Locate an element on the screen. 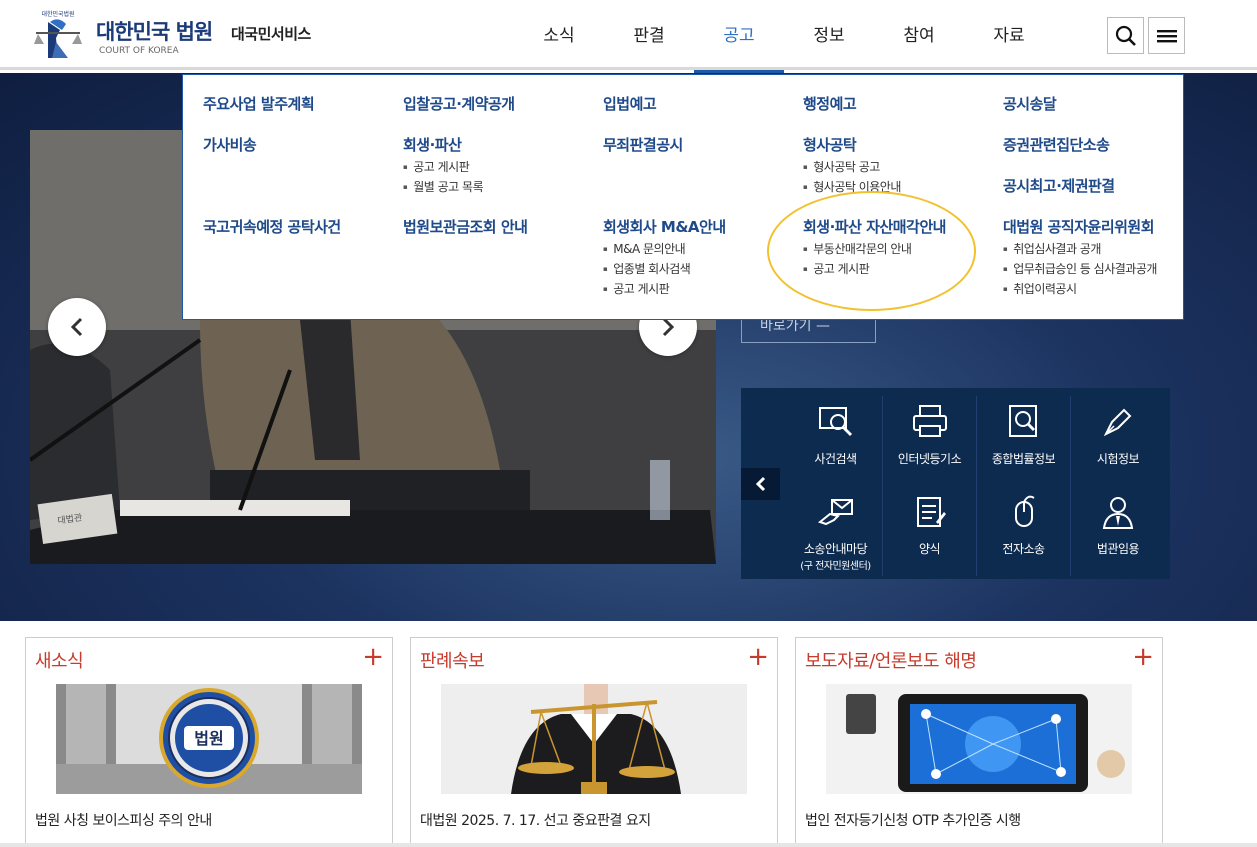  card-headline: 법인 전자등기신청 OTP 추가인증 시행 is located at coordinates (913, 820).